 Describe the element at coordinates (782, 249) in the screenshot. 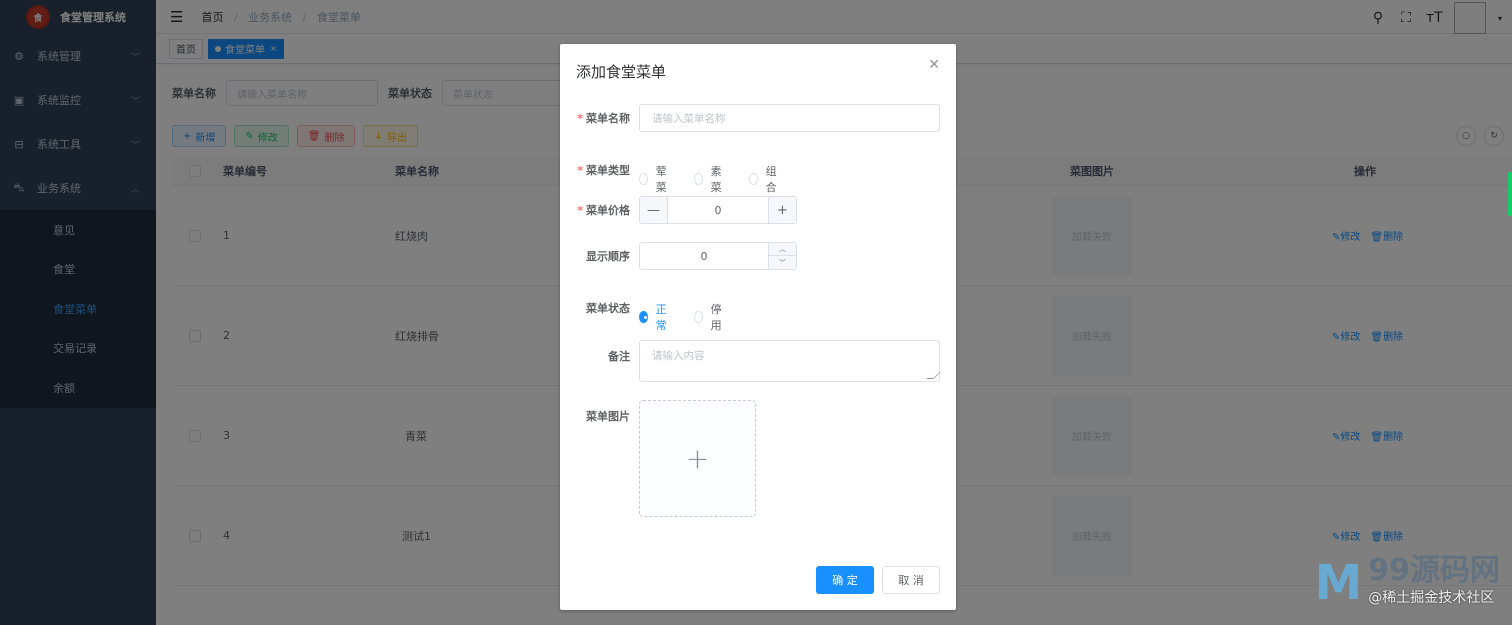

I see `arrow-up-icon: ︿` at that location.